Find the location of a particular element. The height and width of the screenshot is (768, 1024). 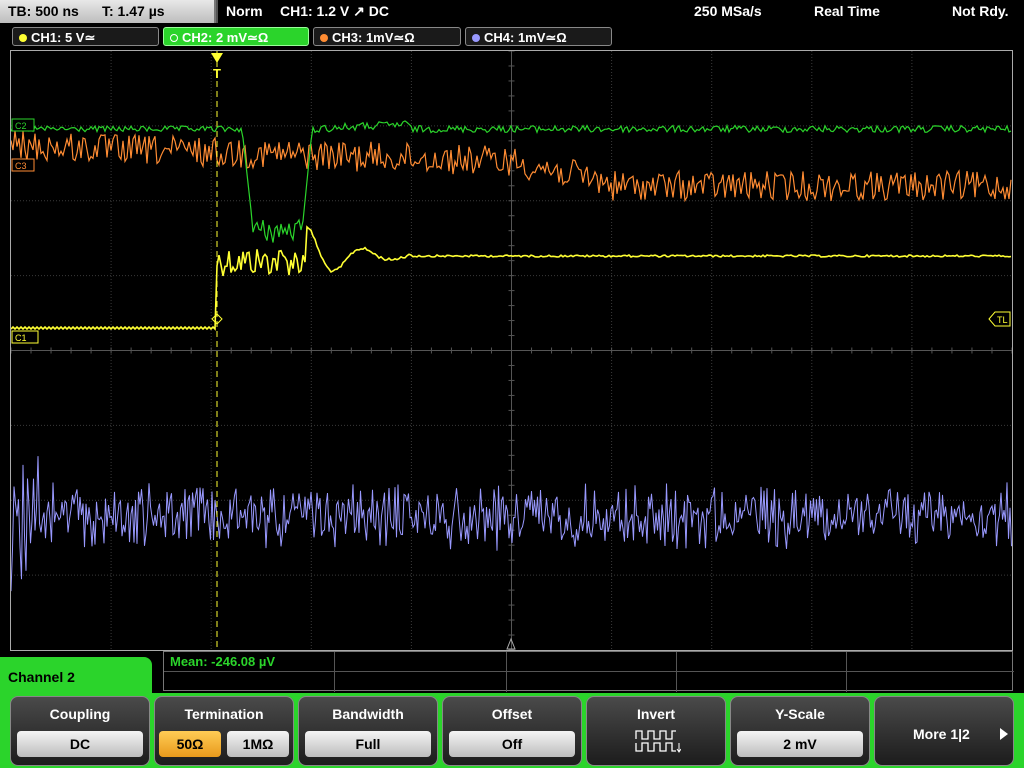

termination-50ohm-option: 50Ω is located at coordinates (190, 744).